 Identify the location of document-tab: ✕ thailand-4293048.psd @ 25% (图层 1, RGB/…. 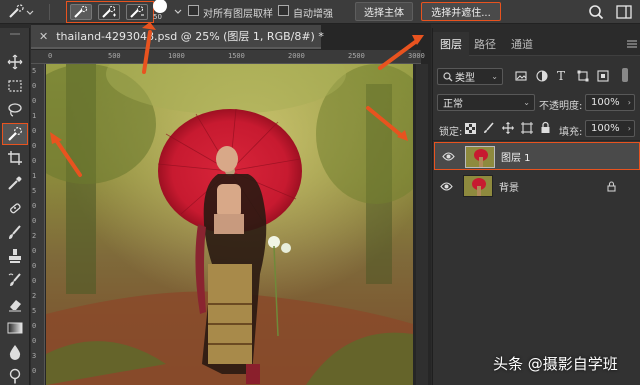
(177, 37).